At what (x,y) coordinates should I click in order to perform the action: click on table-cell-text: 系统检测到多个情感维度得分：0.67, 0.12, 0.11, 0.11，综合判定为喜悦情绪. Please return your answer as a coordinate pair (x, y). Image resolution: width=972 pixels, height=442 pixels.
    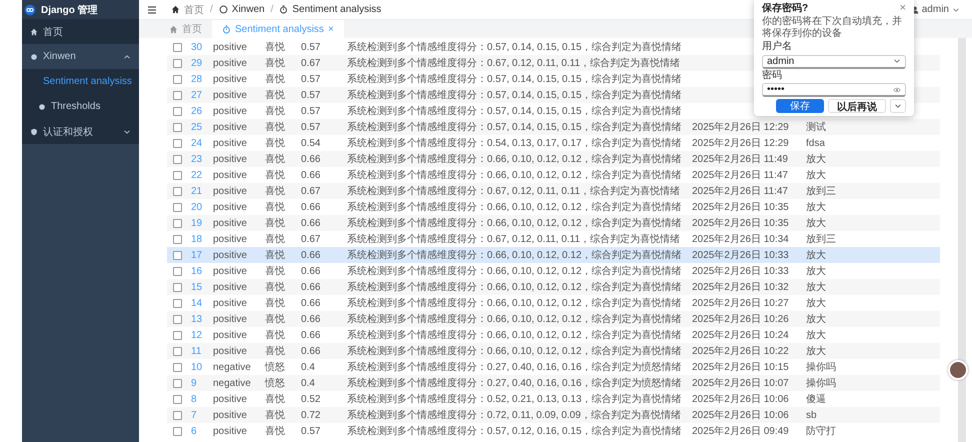
    Looking at the image, I should click on (514, 63).